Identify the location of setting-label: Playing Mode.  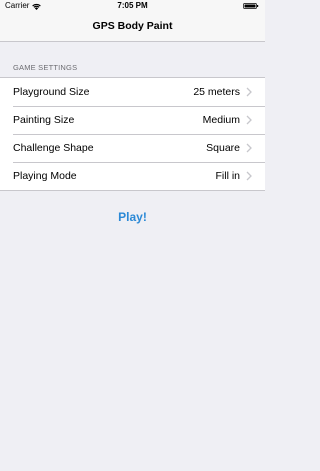
(45, 175).